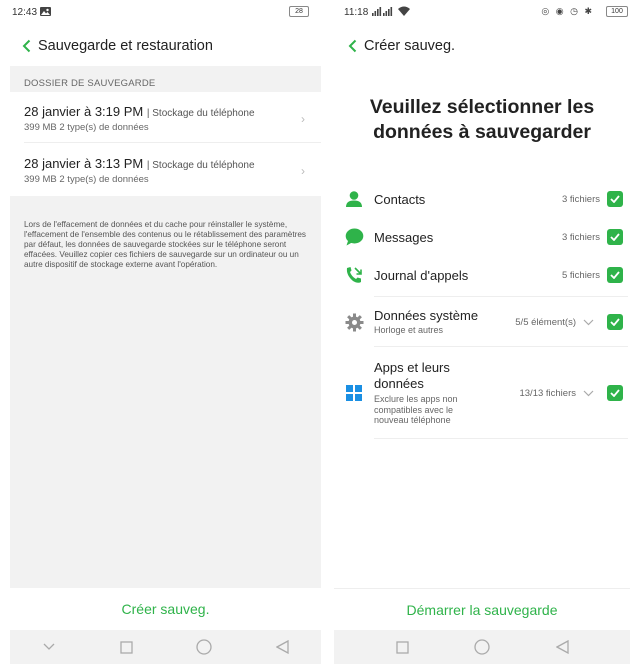 This screenshot has width=630, height=664. I want to click on hide-nav-button, so click(49, 647).